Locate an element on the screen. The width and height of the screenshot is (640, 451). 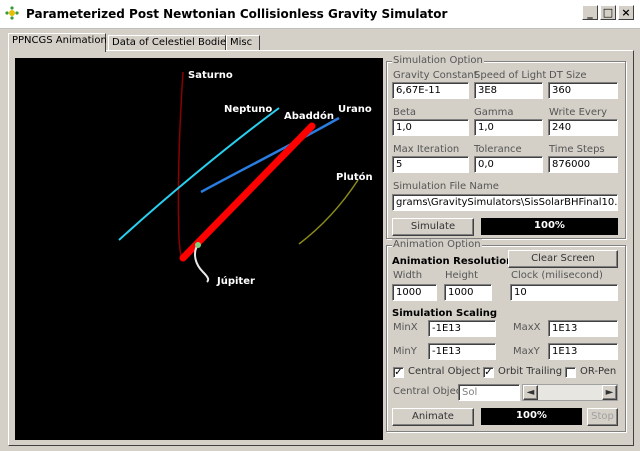
tab-data-of-celestiel-bodies: Data of Celestiel Bodies is located at coordinates (169, 43).